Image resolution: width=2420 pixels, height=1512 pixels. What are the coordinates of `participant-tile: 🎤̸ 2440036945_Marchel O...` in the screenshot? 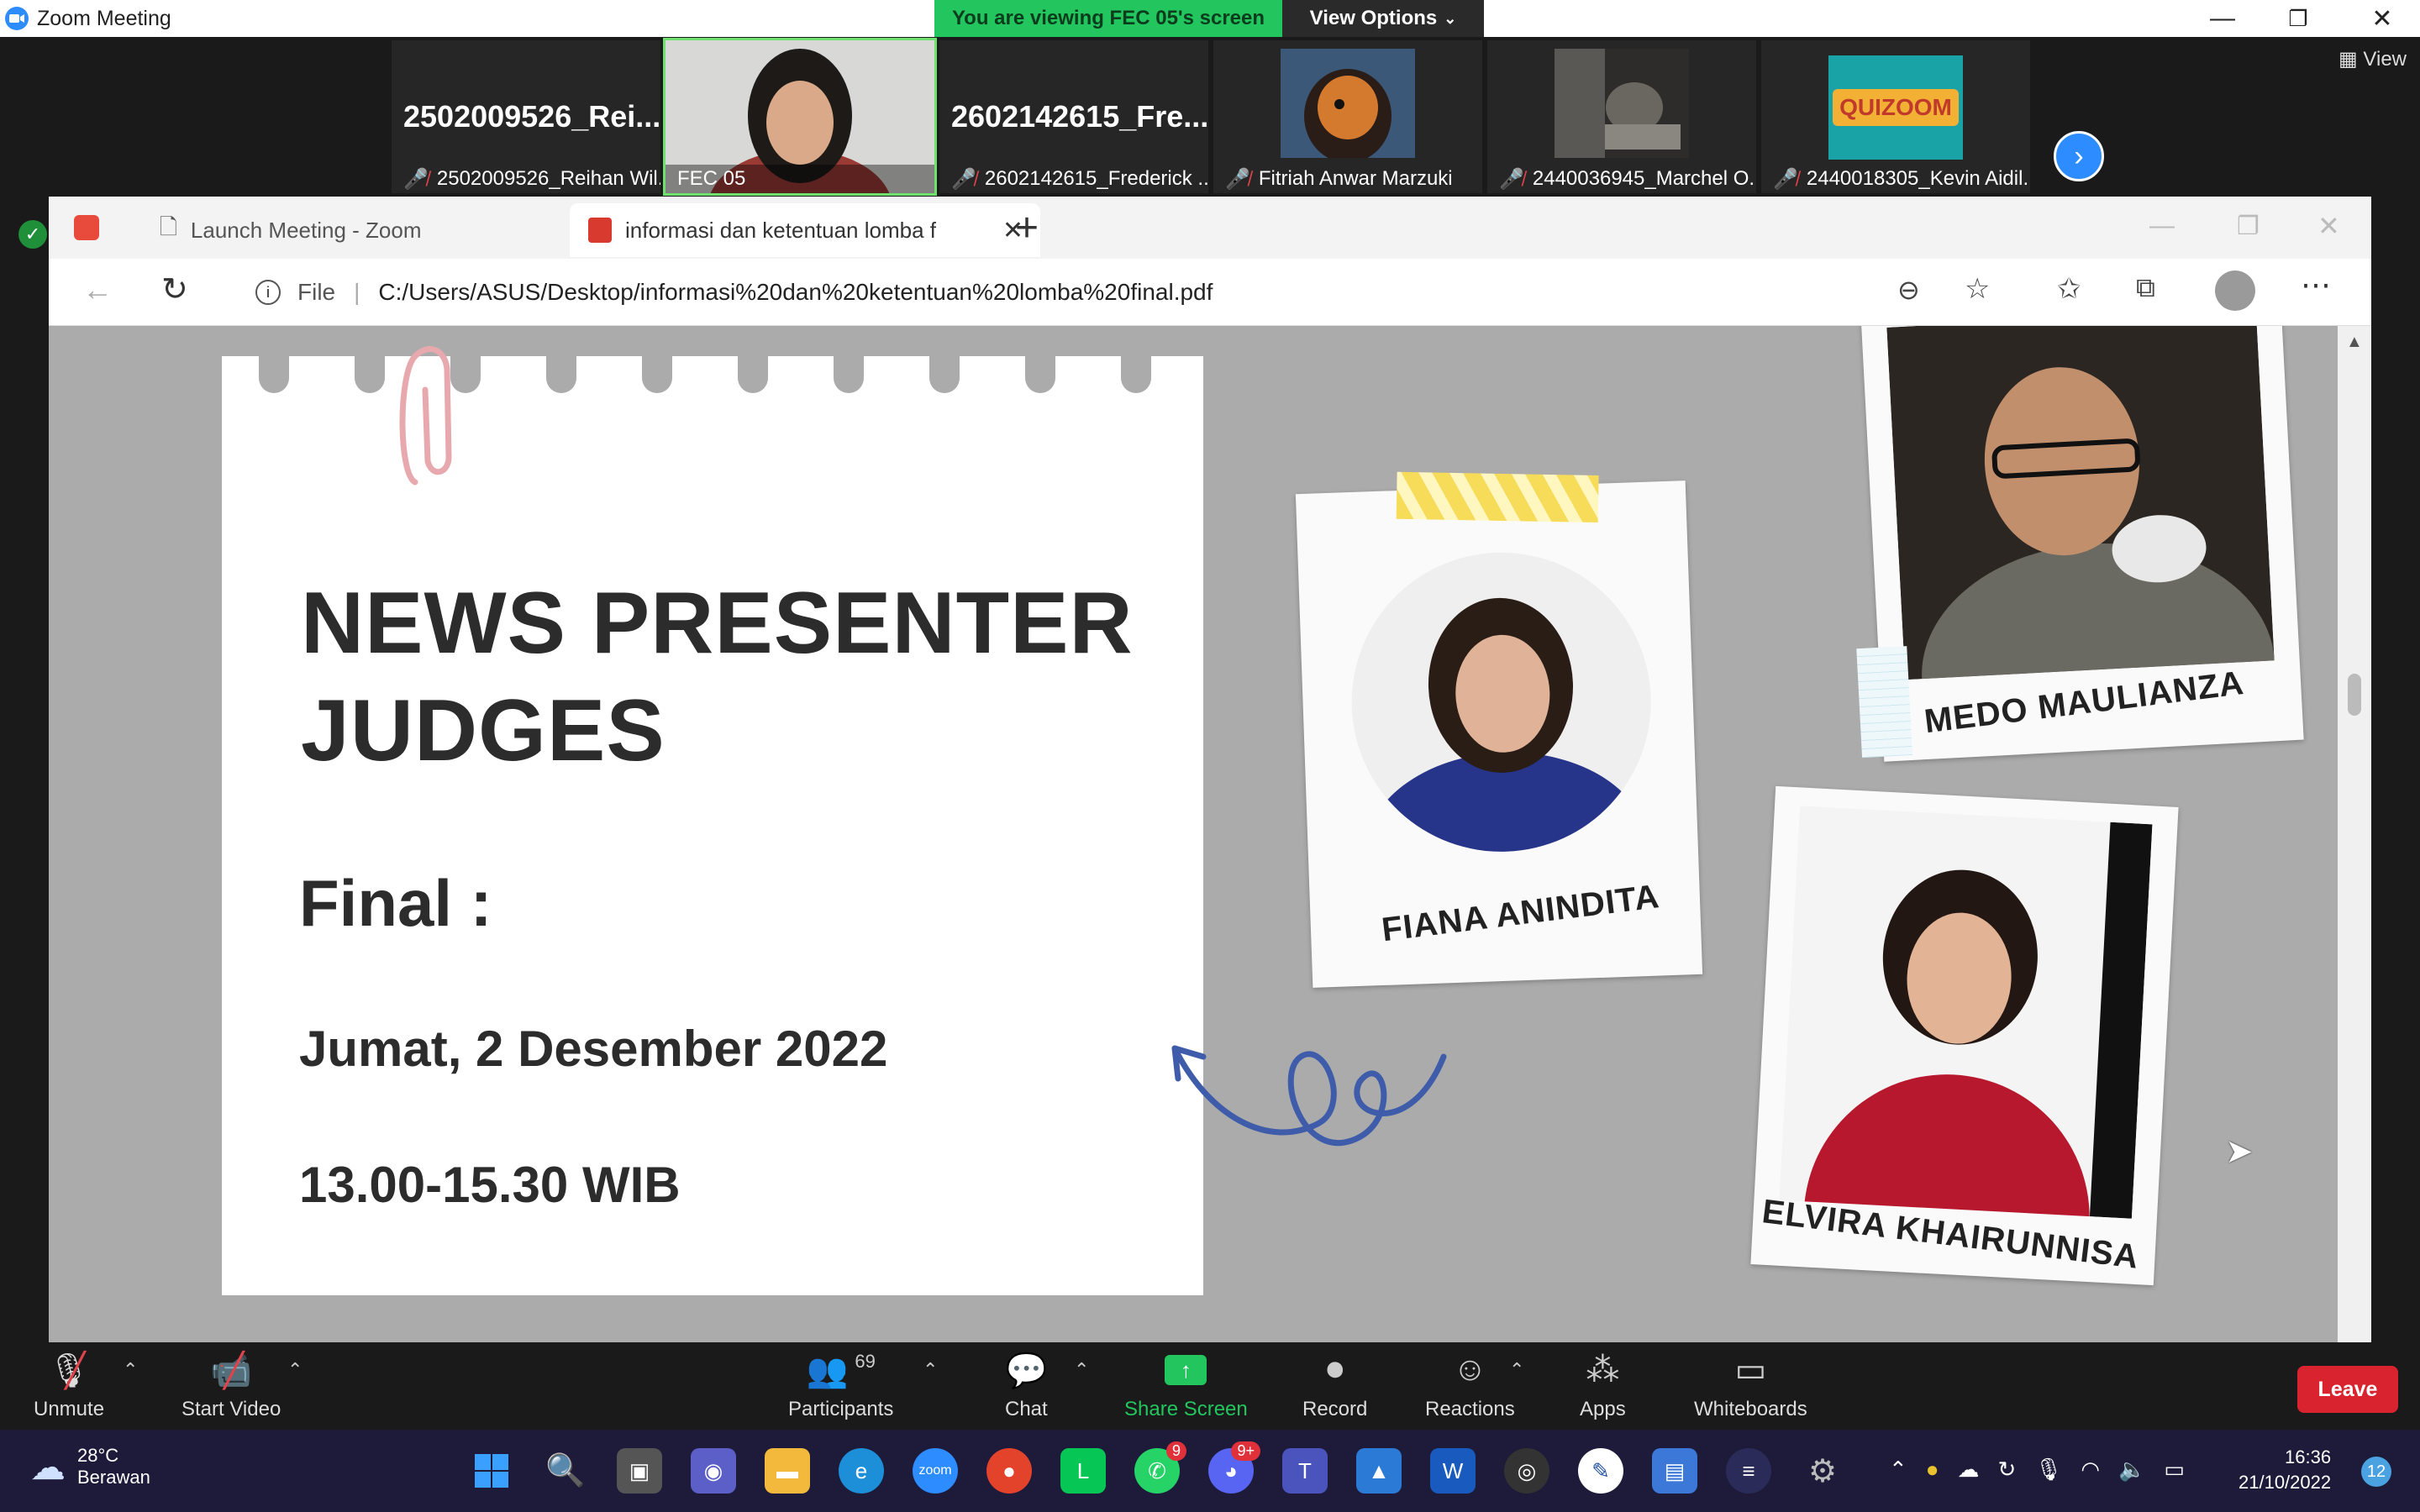 It's located at (1621, 116).